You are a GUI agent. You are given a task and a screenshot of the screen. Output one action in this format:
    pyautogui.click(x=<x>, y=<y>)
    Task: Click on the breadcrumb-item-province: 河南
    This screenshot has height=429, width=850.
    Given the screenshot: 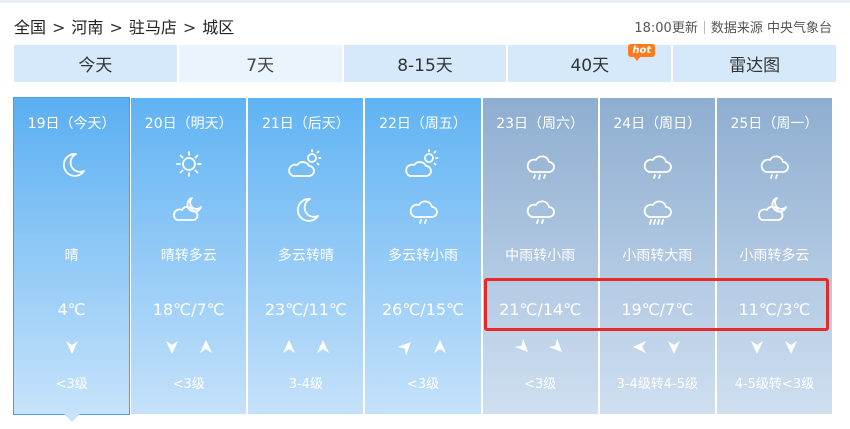 What is the action you would take?
    pyautogui.click(x=87, y=26)
    